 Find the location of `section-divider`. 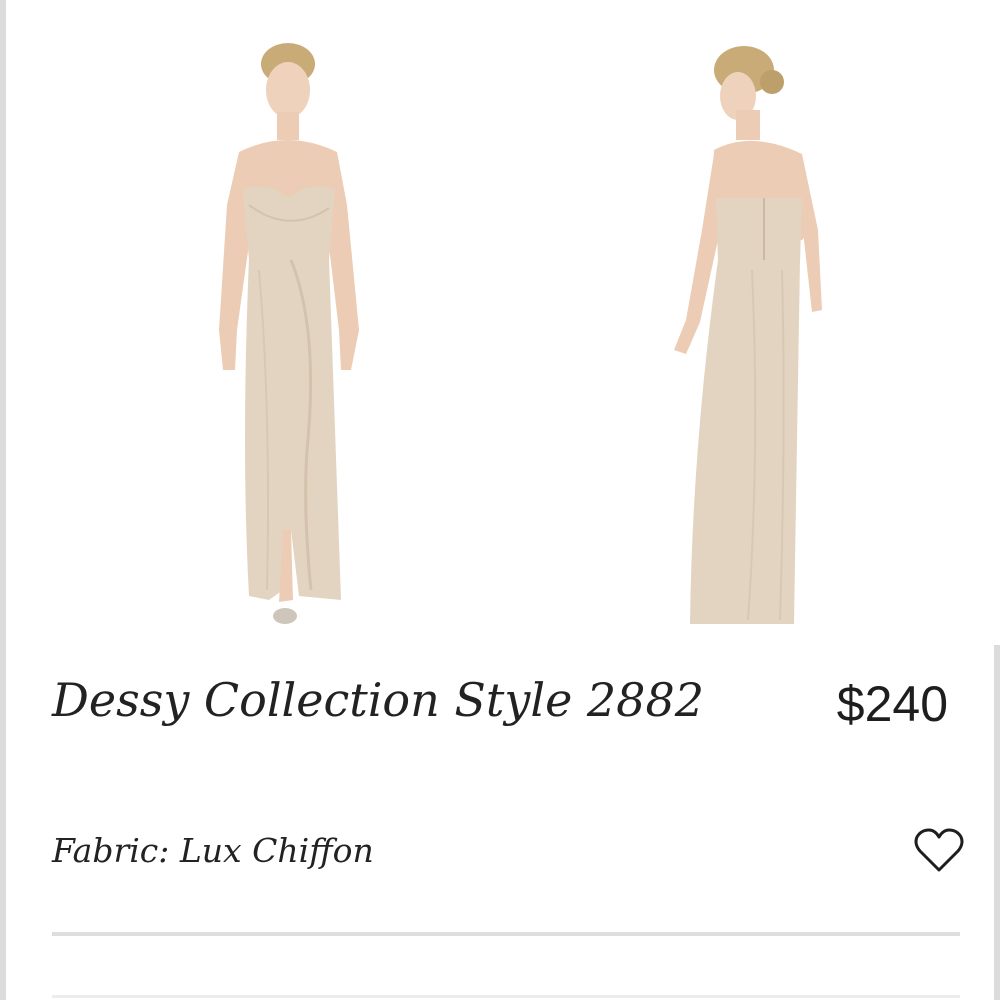

section-divider is located at coordinates (506, 934).